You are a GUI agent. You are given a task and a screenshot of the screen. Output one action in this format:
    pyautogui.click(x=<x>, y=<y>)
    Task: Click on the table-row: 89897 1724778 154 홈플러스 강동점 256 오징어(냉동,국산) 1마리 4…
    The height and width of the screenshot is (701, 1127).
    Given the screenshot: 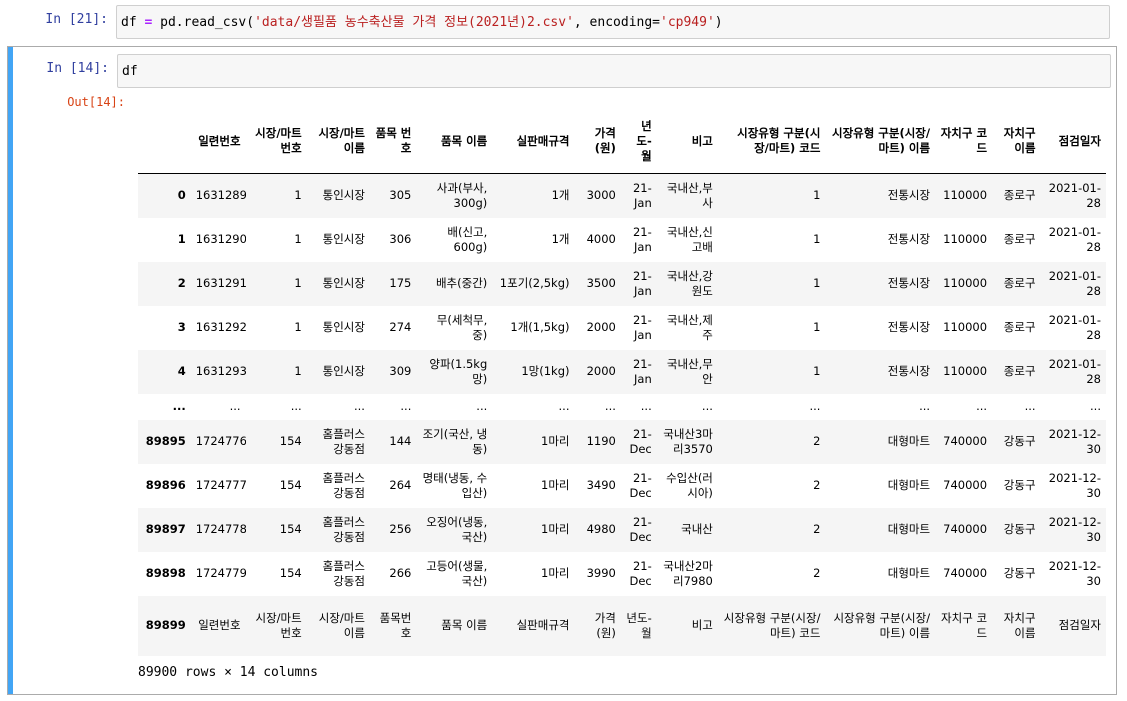 What is the action you would take?
    pyautogui.click(x=622, y=529)
    